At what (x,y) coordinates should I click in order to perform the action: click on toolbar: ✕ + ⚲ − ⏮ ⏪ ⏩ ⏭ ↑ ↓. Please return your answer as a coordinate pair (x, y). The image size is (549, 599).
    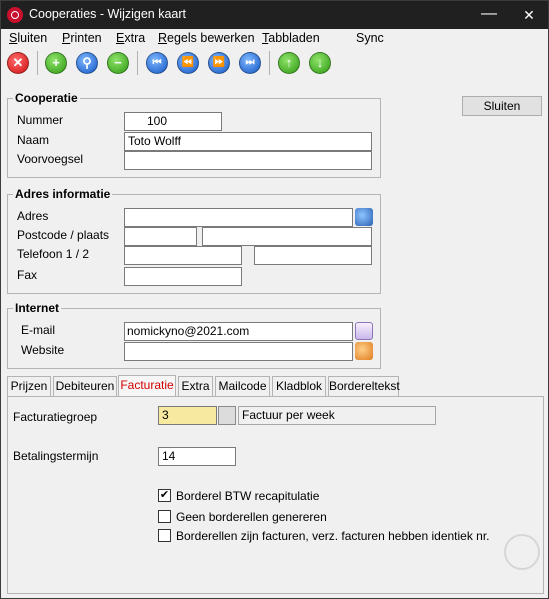
    Looking at the image, I should click on (274, 64).